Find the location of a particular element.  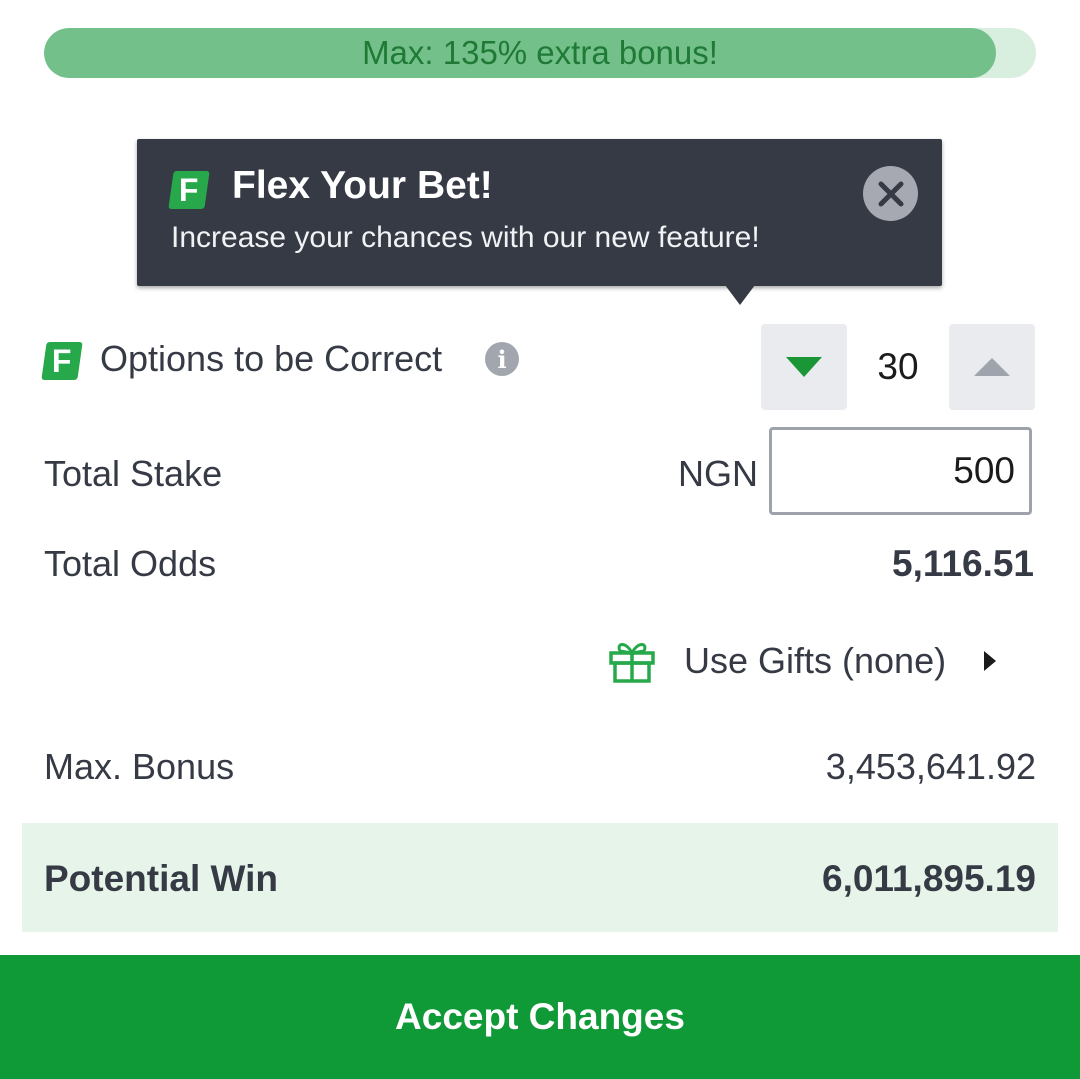

chevron-right-icon is located at coordinates (990, 661).